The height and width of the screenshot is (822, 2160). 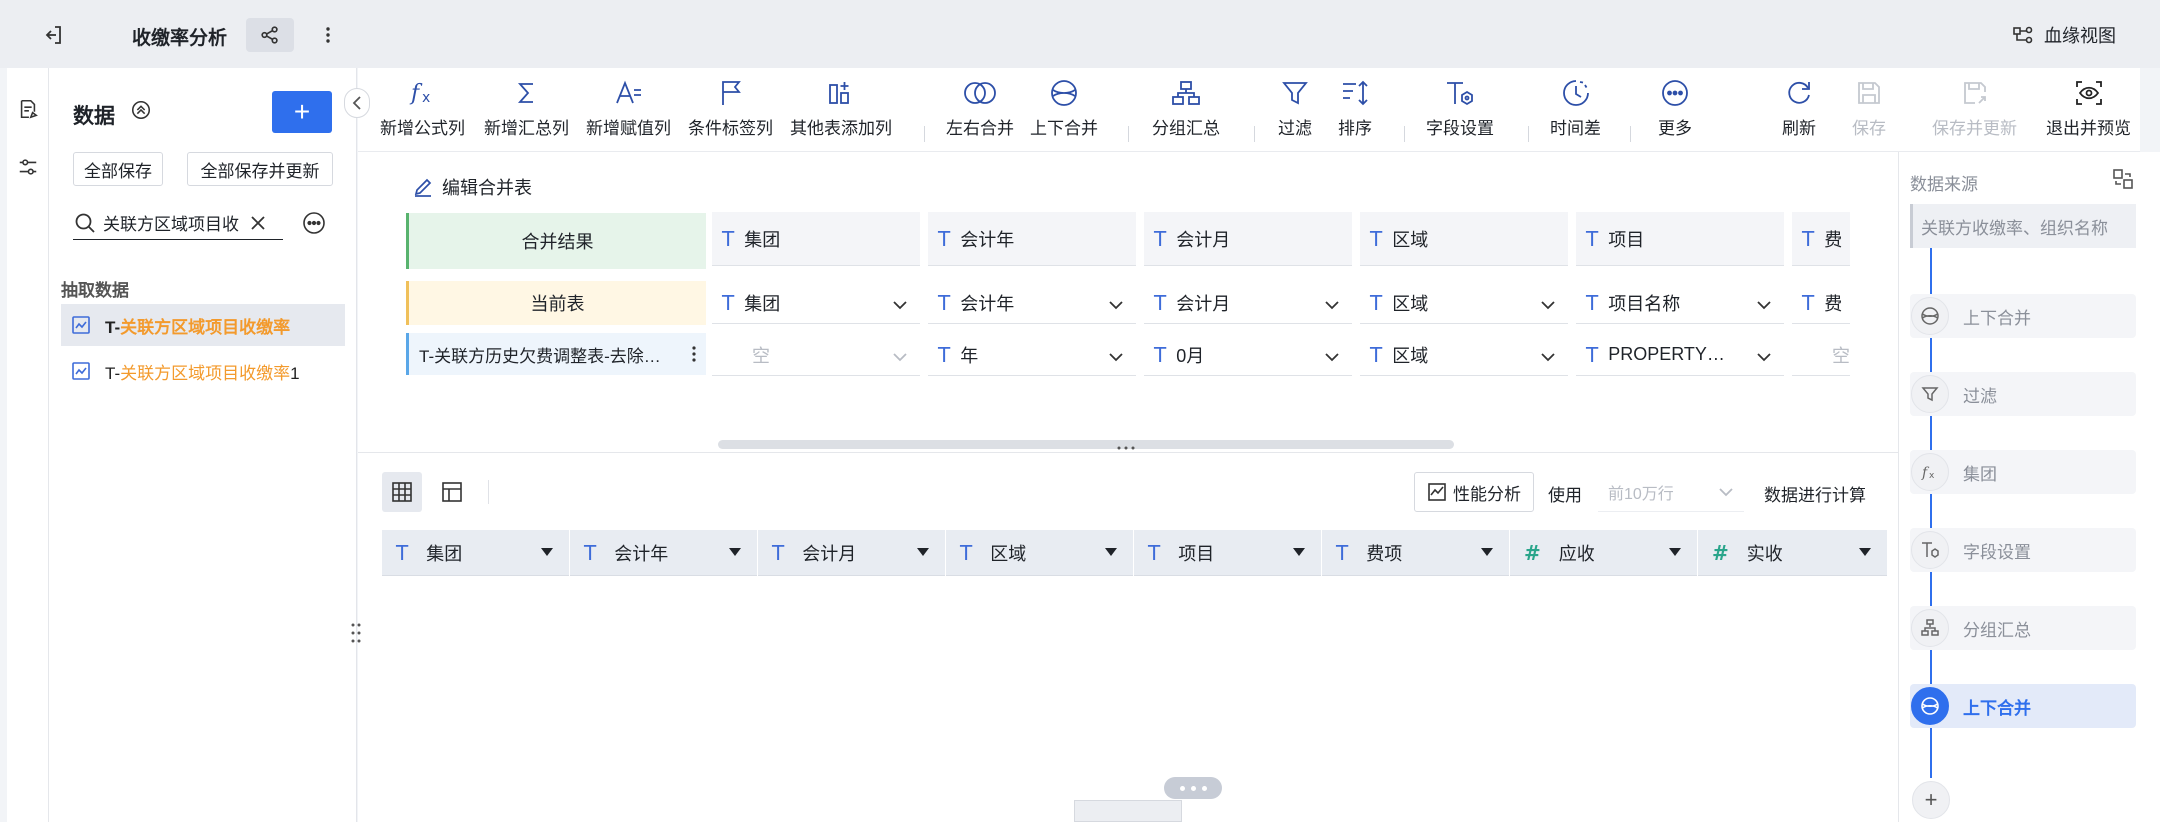 What do you see at coordinates (1793, 553) in the screenshot?
I see `column-header: # 实收` at bounding box center [1793, 553].